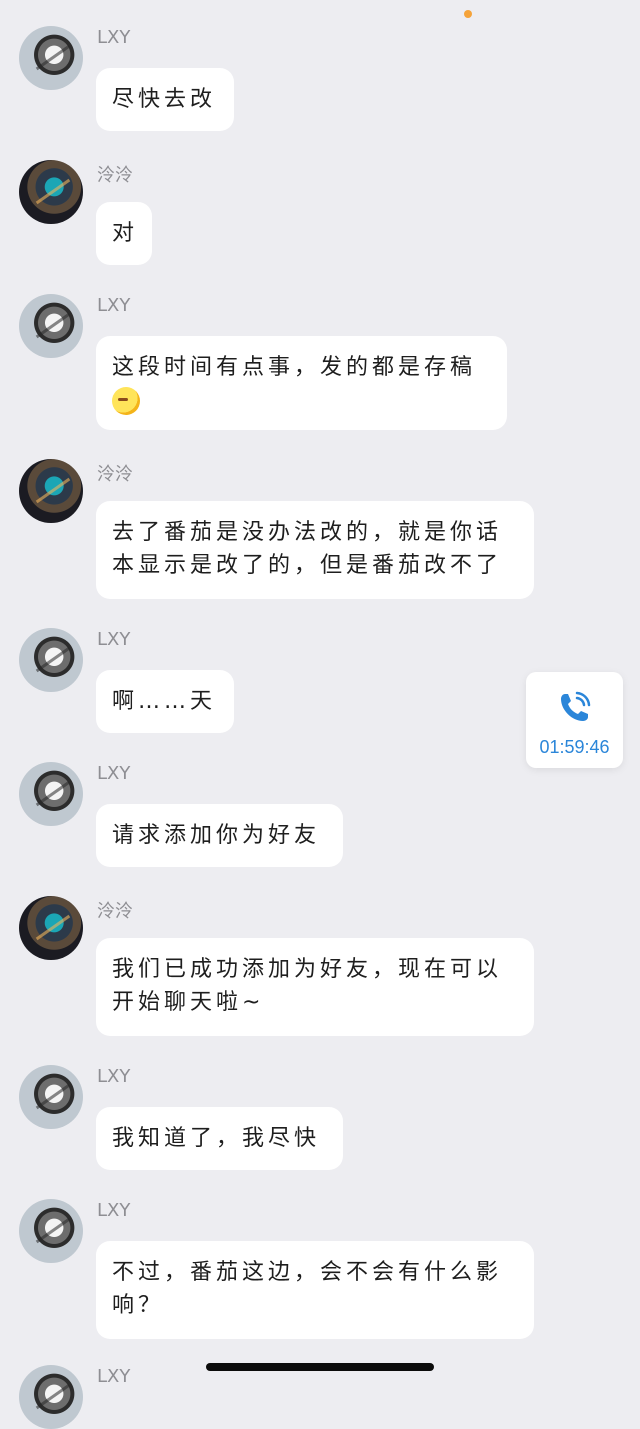 Image resolution: width=640 pixels, height=1429 pixels. I want to click on face-with-tears-icon, so click(126, 401).